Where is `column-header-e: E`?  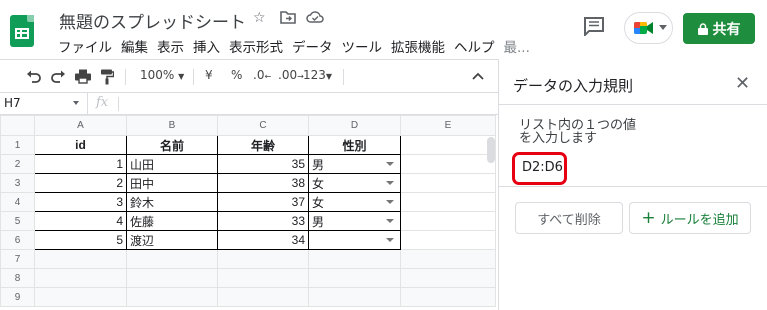 column-header-e: E is located at coordinates (448, 125).